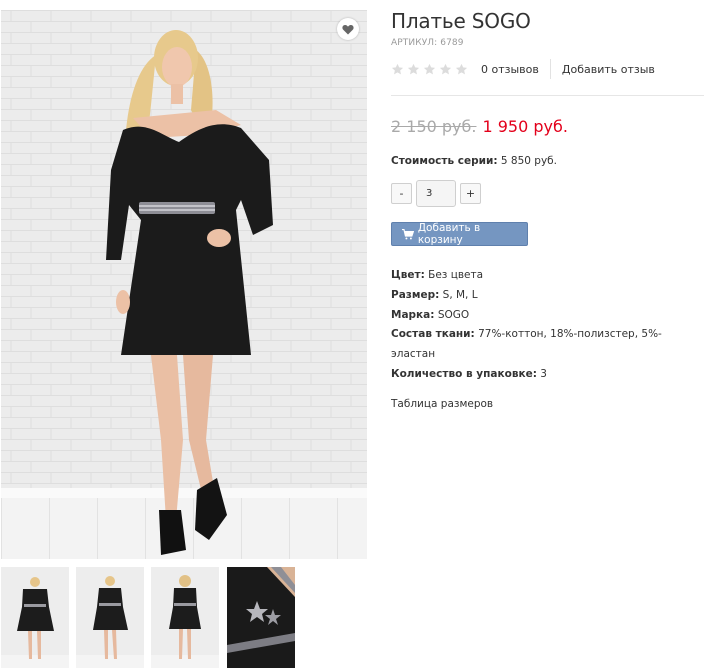 The image size is (704, 669). I want to click on series-cost: Стоимость серии: 5 850 руб., so click(547, 161).